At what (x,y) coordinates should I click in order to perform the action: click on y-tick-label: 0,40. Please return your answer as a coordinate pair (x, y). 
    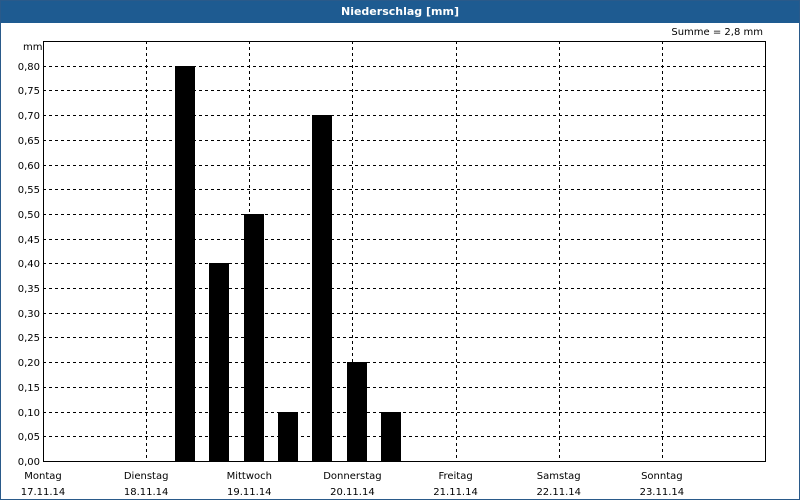
    Looking at the image, I should click on (29, 264).